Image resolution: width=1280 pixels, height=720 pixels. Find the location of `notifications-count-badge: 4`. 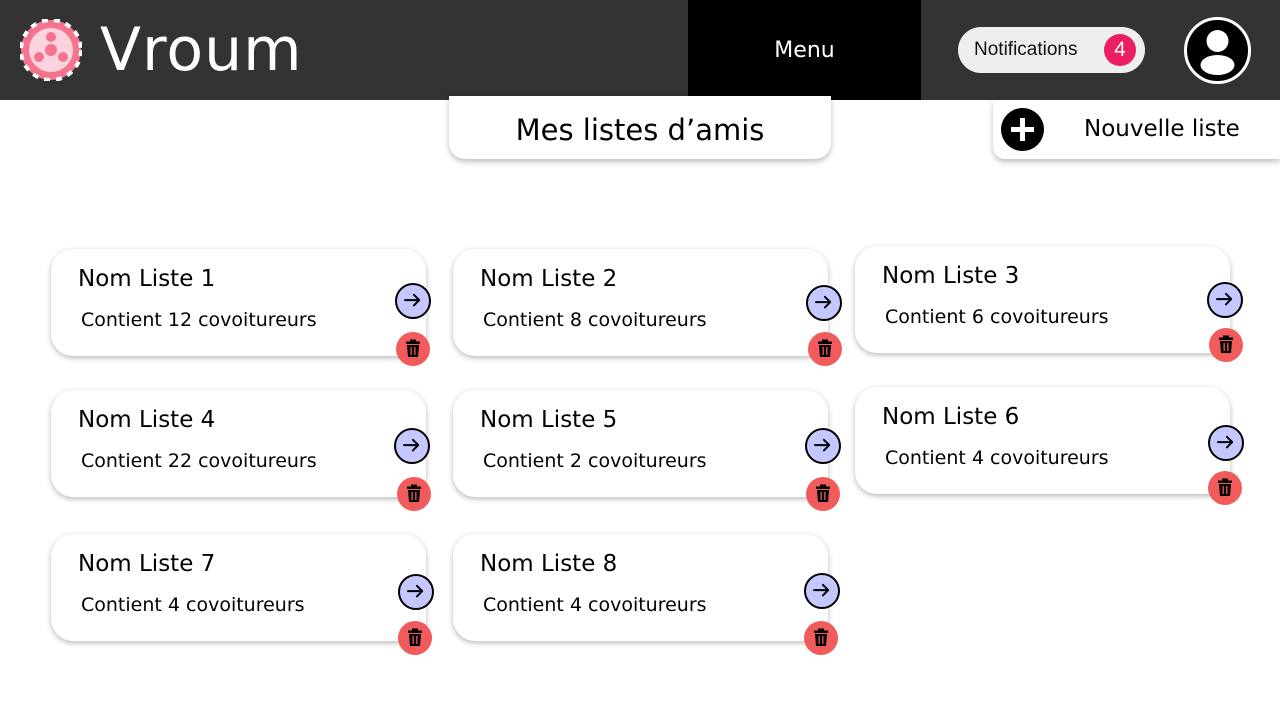

notifications-count-badge: 4 is located at coordinates (1120, 50).